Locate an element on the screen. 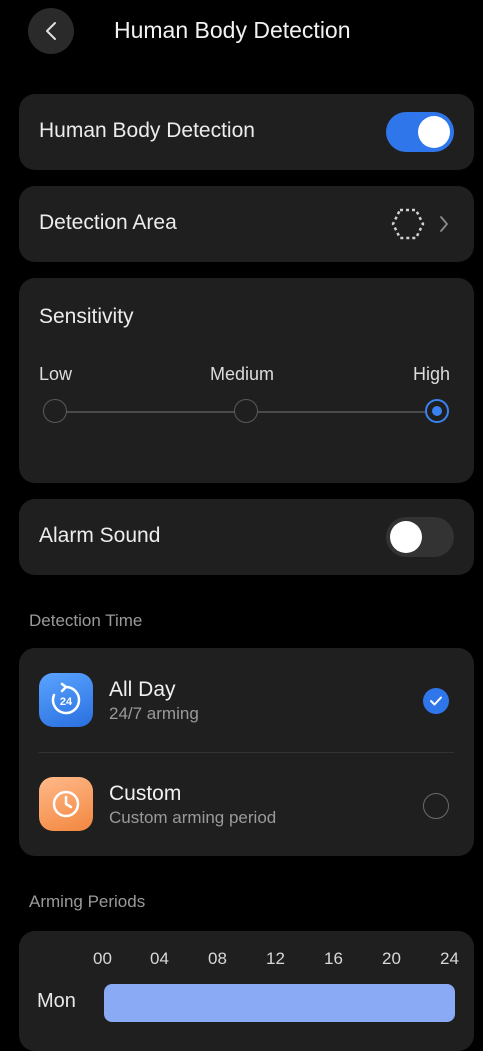 This screenshot has height=1051, width=483. hour-tick: 04 is located at coordinates (159, 958).